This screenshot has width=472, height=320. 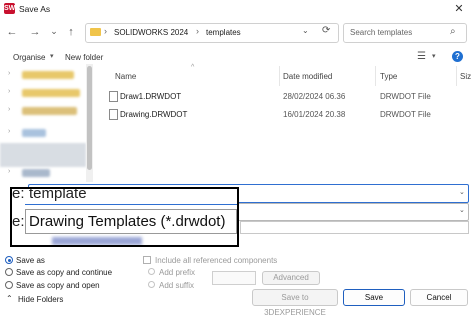 What do you see at coordinates (35, 9) in the screenshot?
I see `window-title: Save As` at bounding box center [35, 9].